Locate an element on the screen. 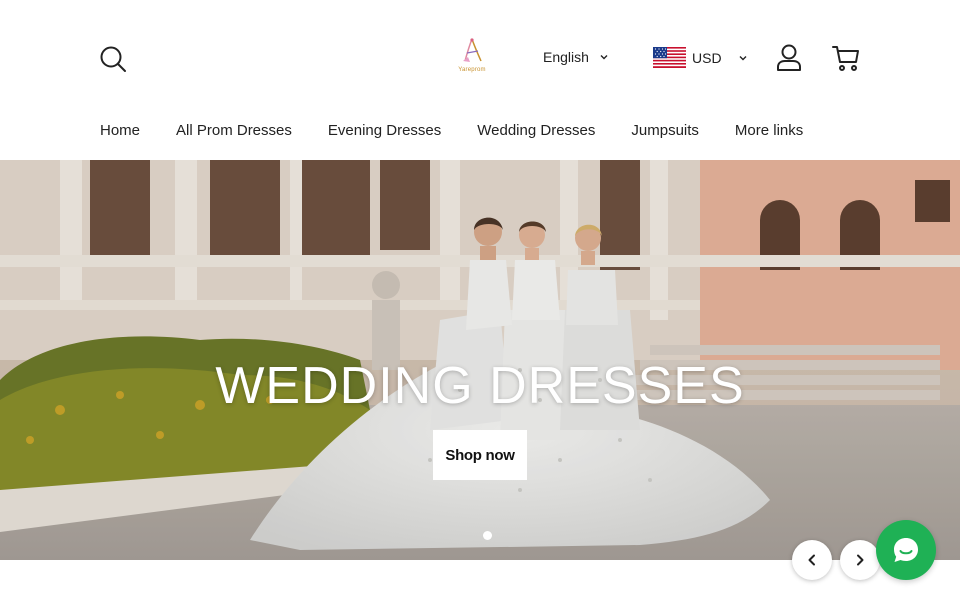 Image resolution: width=960 pixels, height=600 pixels. logo-text: Yareprom is located at coordinates (472, 70).